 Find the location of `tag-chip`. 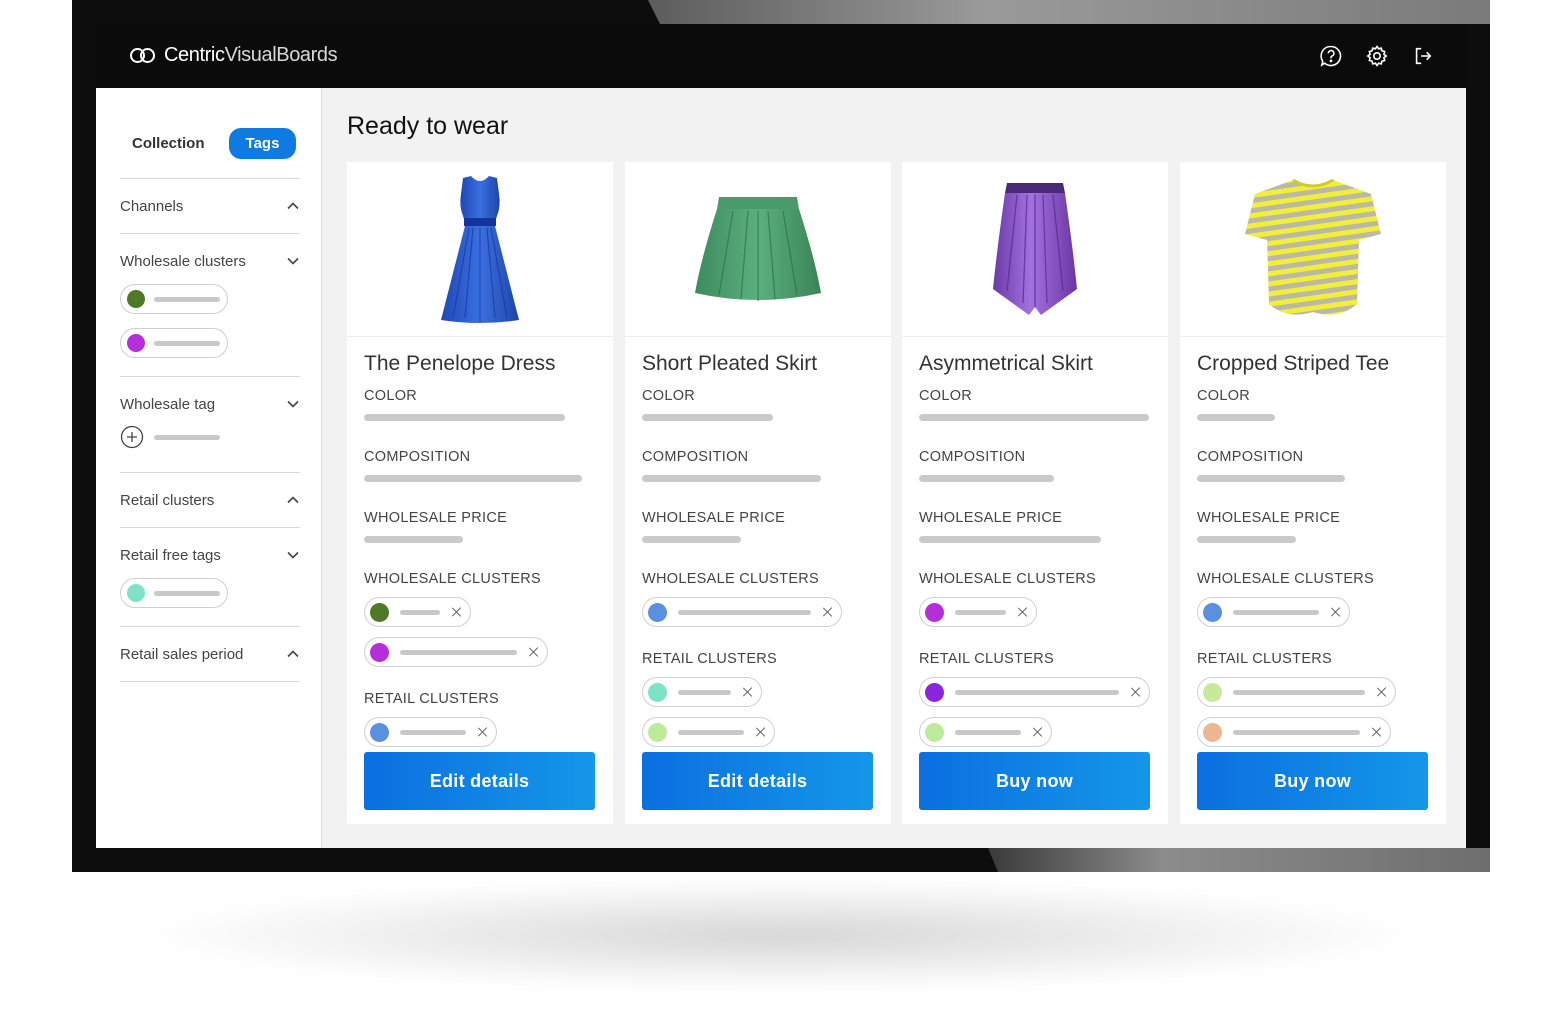

tag-chip is located at coordinates (174, 593).